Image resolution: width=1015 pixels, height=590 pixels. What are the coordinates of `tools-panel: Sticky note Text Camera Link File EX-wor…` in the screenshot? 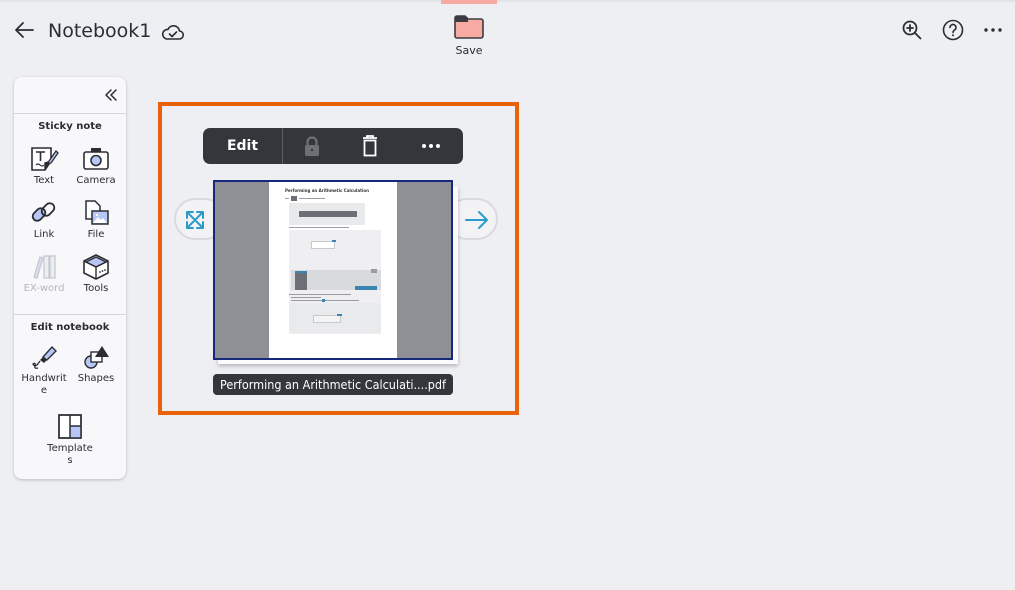 It's located at (70, 278).